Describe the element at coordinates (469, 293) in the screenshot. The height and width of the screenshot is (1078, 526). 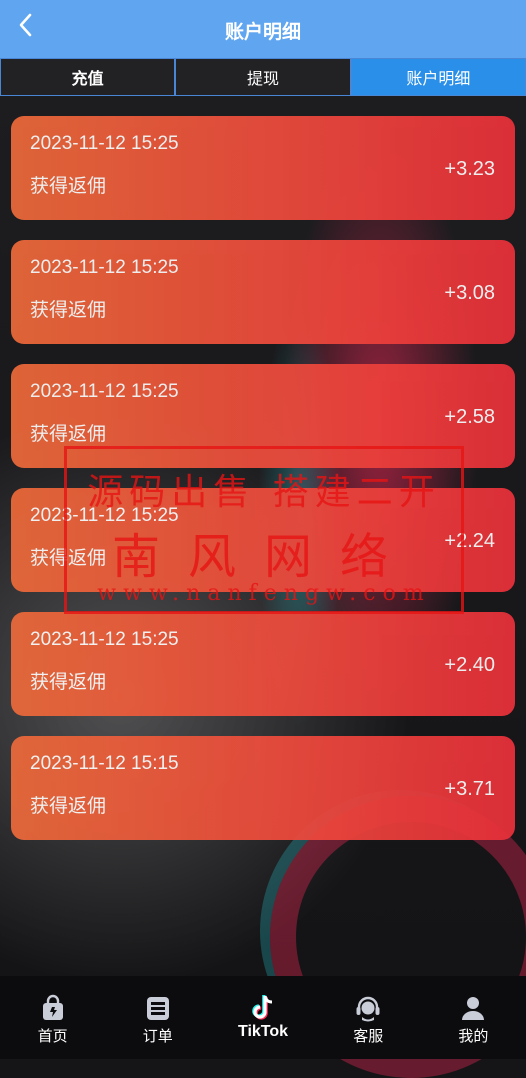
I see `record-amount: +3.08` at that location.